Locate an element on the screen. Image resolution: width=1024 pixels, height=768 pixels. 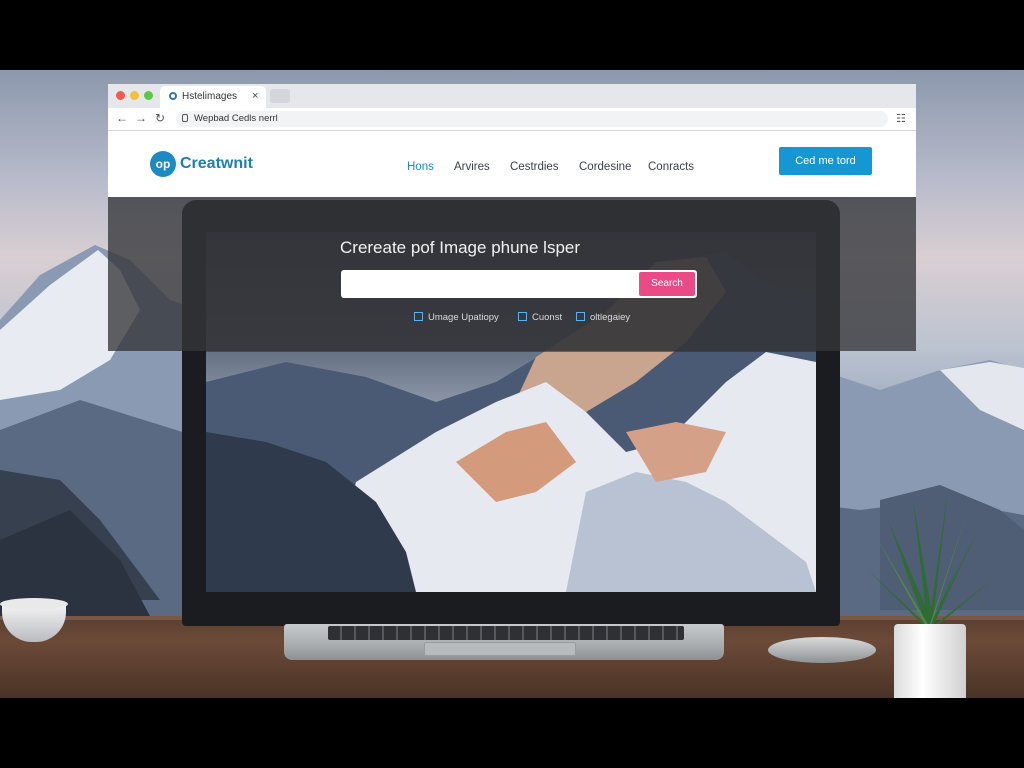
option-label: Cuonst is located at coordinates (547, 317).